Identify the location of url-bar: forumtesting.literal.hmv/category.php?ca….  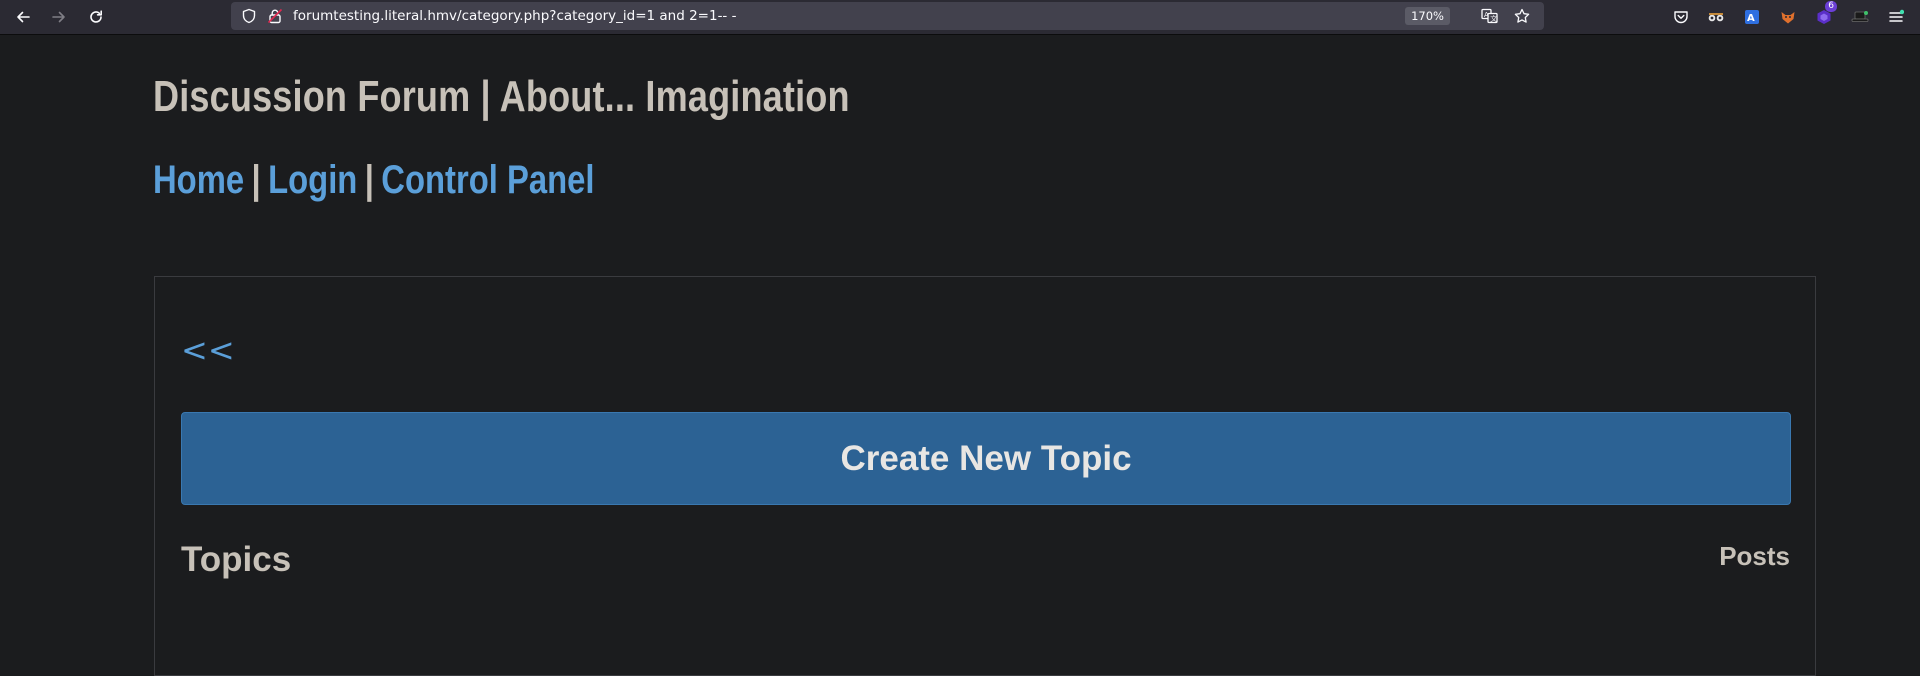
(887, 16).